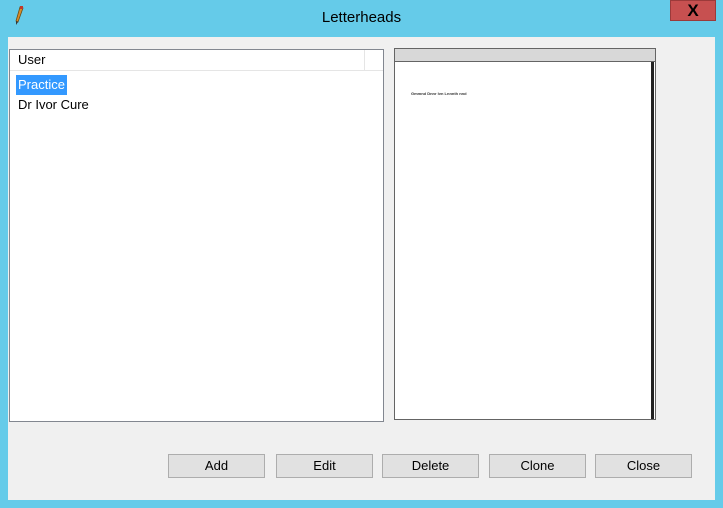 Image resolution: width=723 pixels, height=508 pixels. What do you see at coordinates (41, 85) in the screenshot?
I see `list-item-practice: Practice` at bounding box center [41, 85].